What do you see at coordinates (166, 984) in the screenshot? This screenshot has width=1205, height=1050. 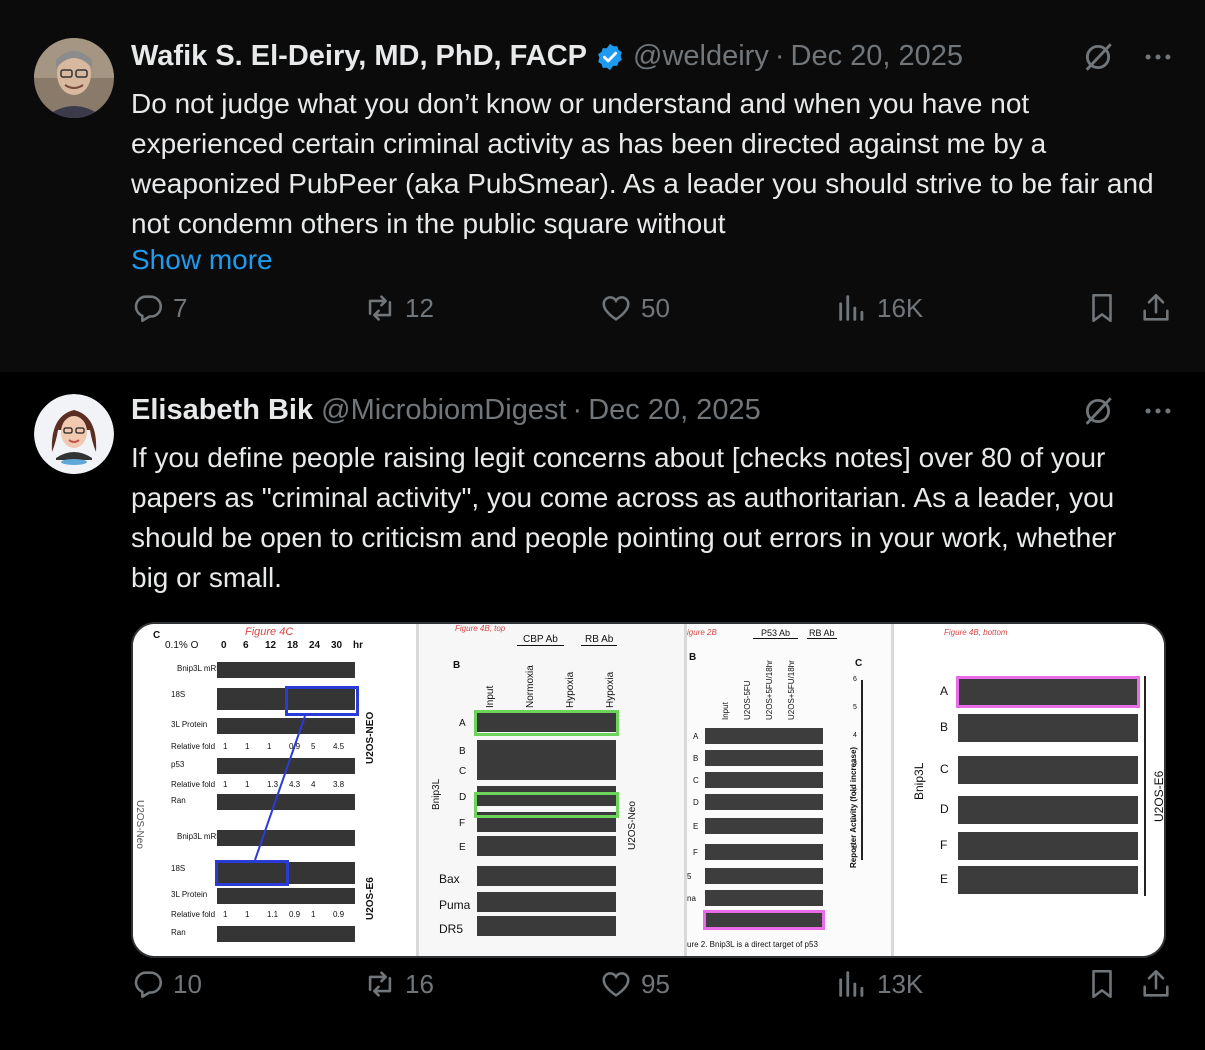 I see `reply-button: 10` at bounding box center [166, 984].